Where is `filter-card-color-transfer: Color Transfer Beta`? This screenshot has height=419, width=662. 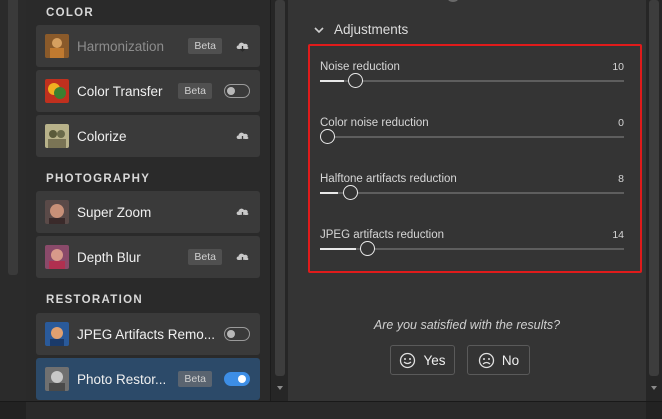 filter-card-color-transfer: Color Transfer Beta is located at coordinates (148, 91).